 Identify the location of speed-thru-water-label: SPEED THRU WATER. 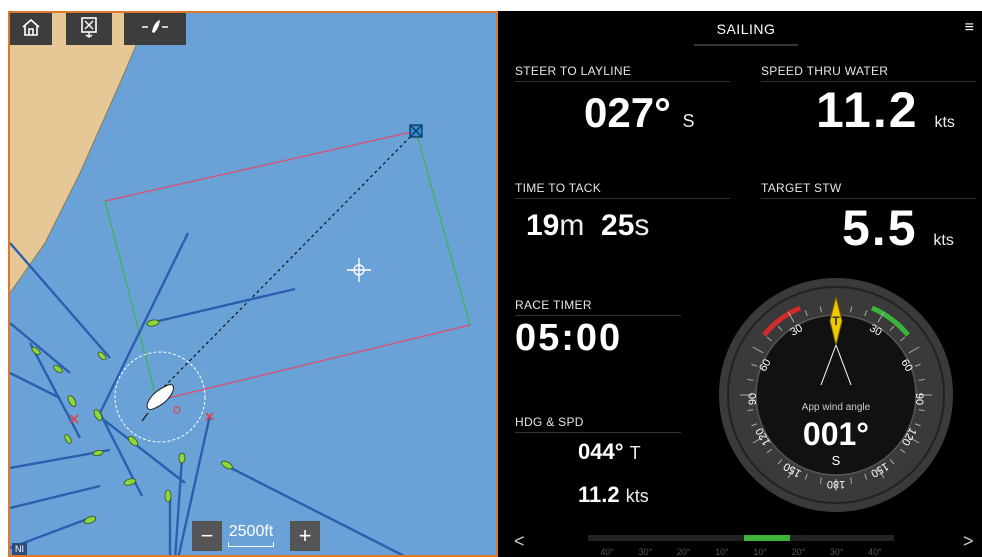
(825, 71).